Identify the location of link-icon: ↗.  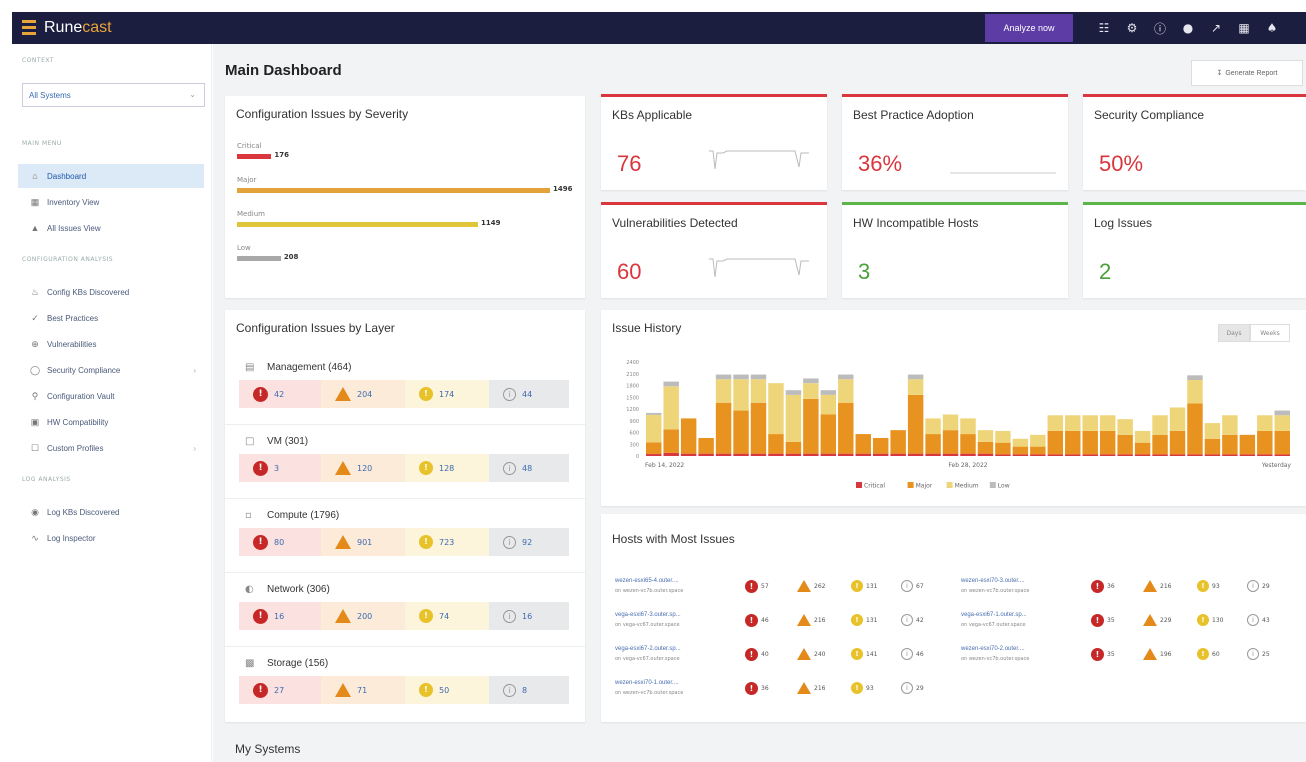
(1216, 28).